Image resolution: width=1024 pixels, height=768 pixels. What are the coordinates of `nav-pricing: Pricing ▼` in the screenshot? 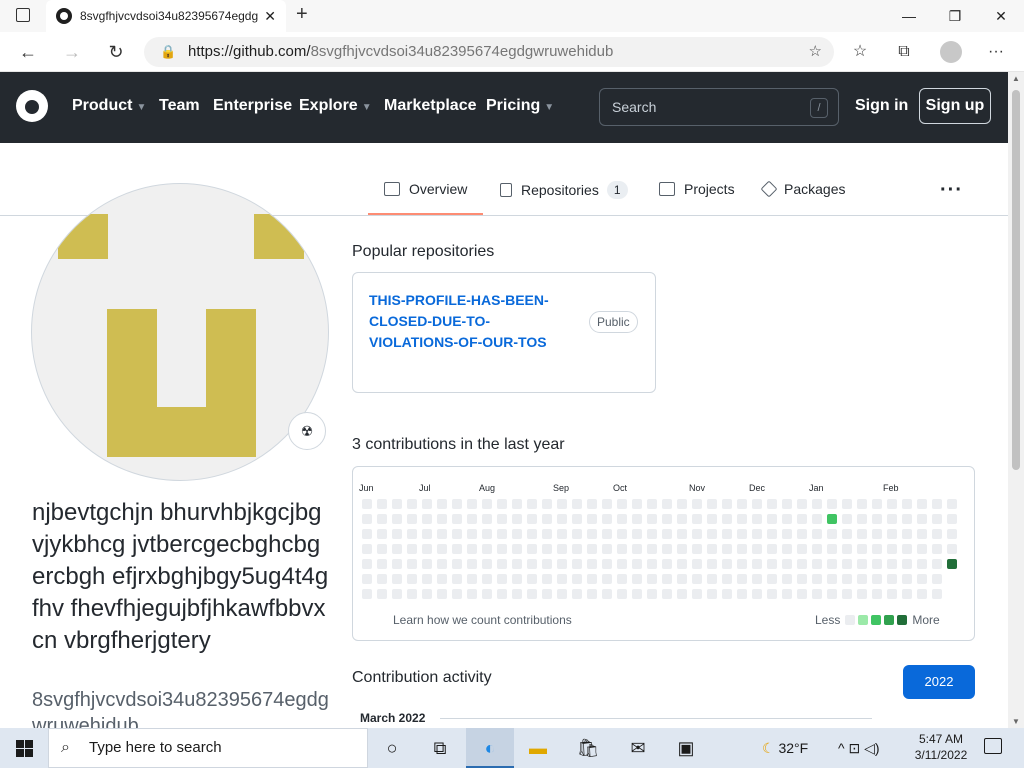 It's located at (520, 106).